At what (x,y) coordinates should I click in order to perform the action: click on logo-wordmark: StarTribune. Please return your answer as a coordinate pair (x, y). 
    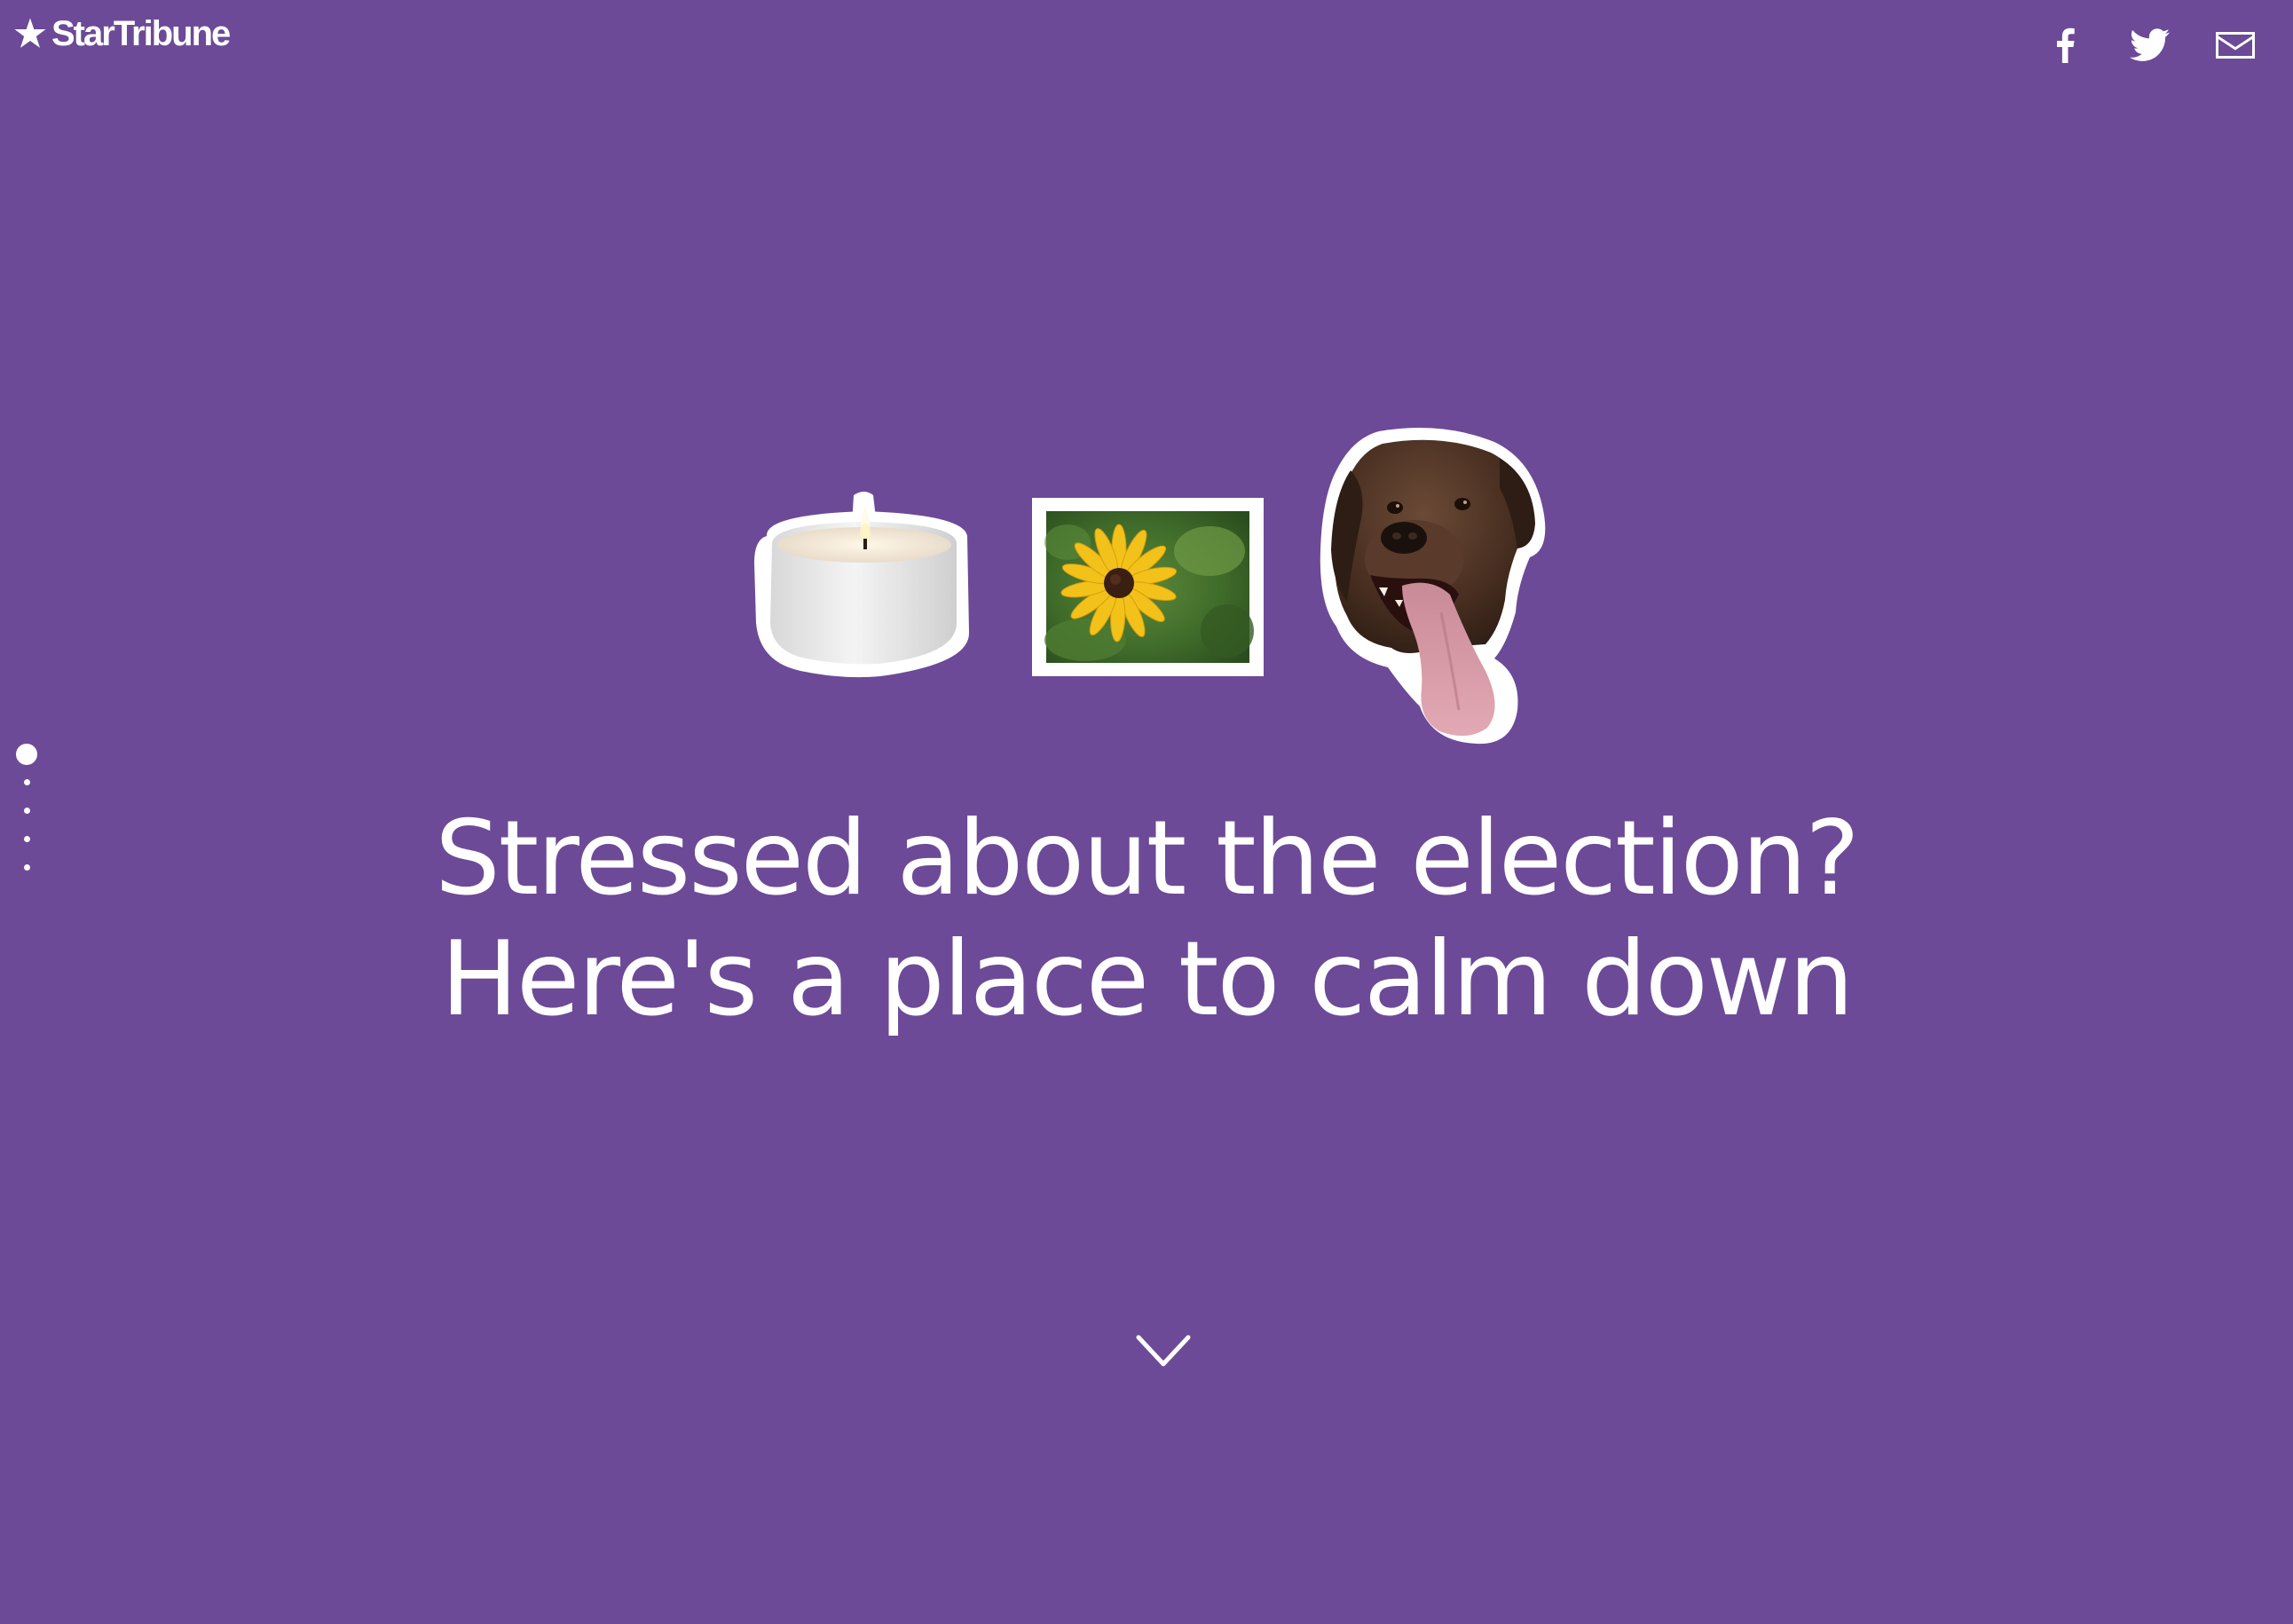
    Looking at the image, I should click on (141, 33).